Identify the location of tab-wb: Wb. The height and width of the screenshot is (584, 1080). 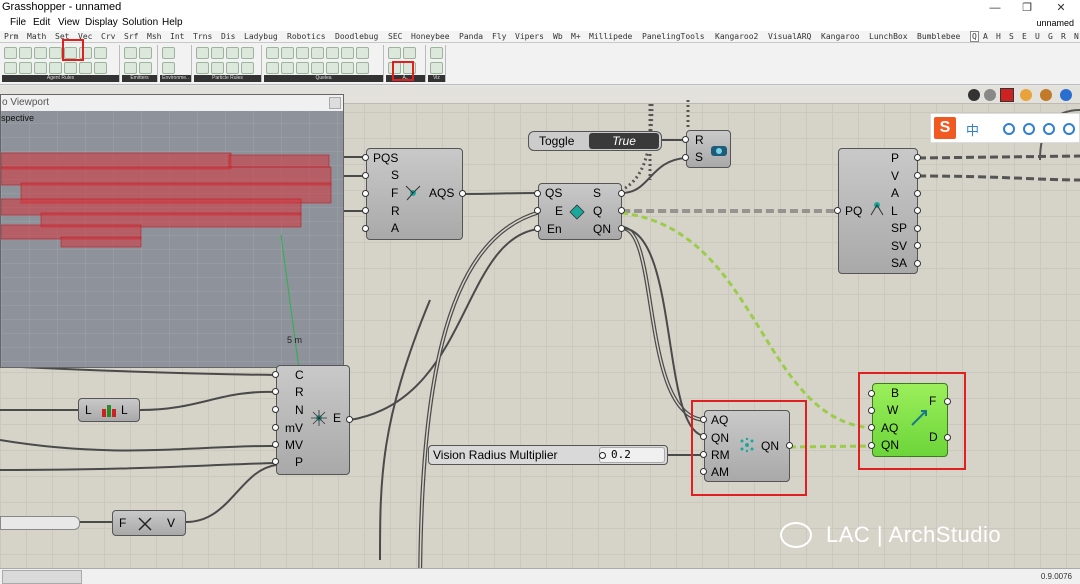
(558, 36).